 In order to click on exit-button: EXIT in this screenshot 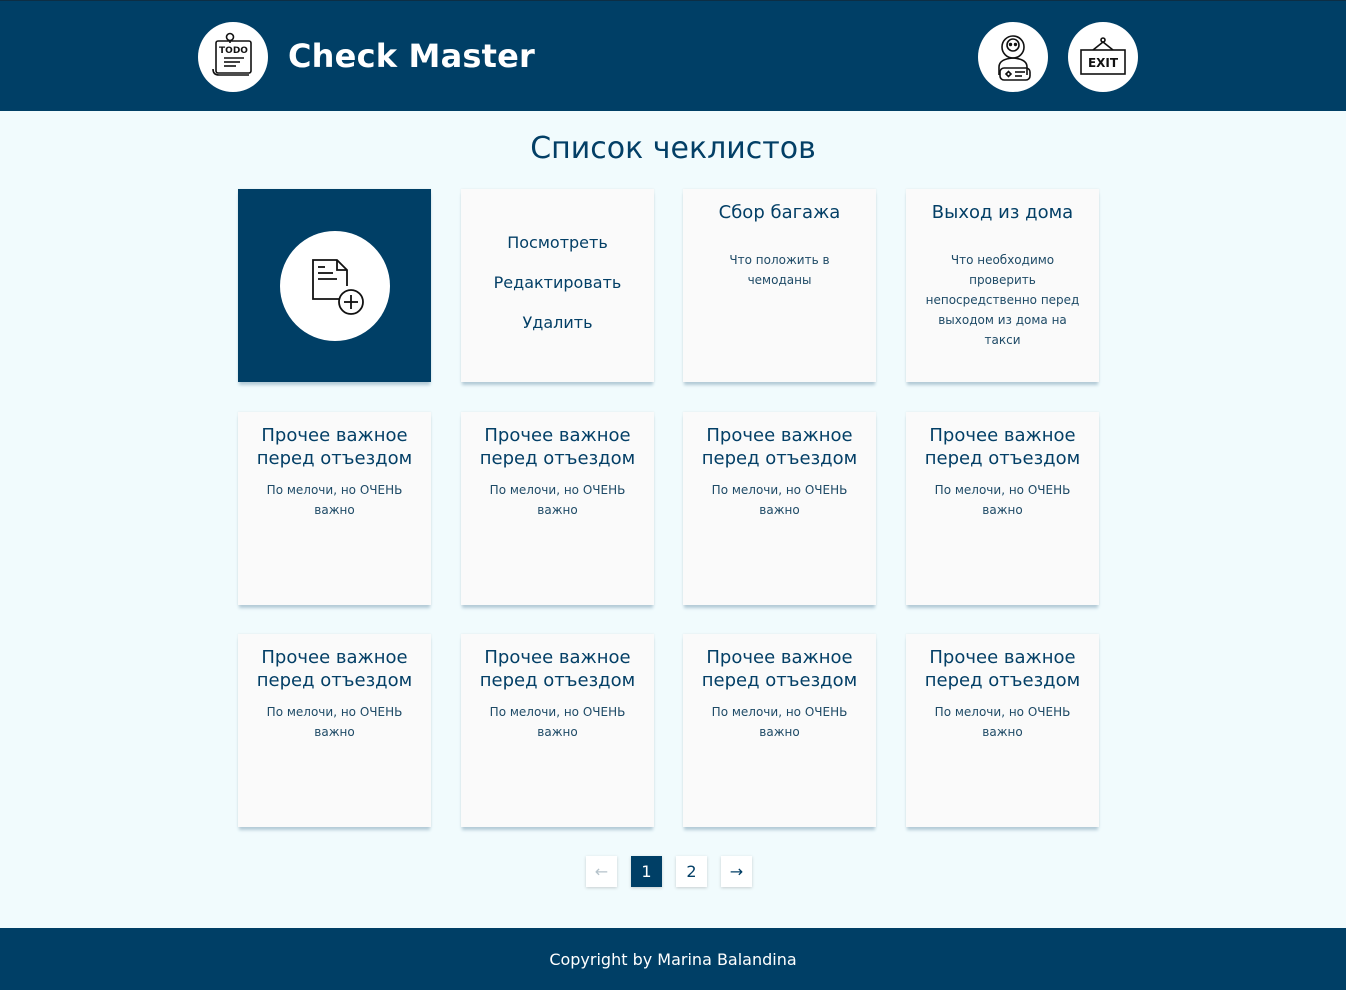, I will do `click(1103, 57)`.